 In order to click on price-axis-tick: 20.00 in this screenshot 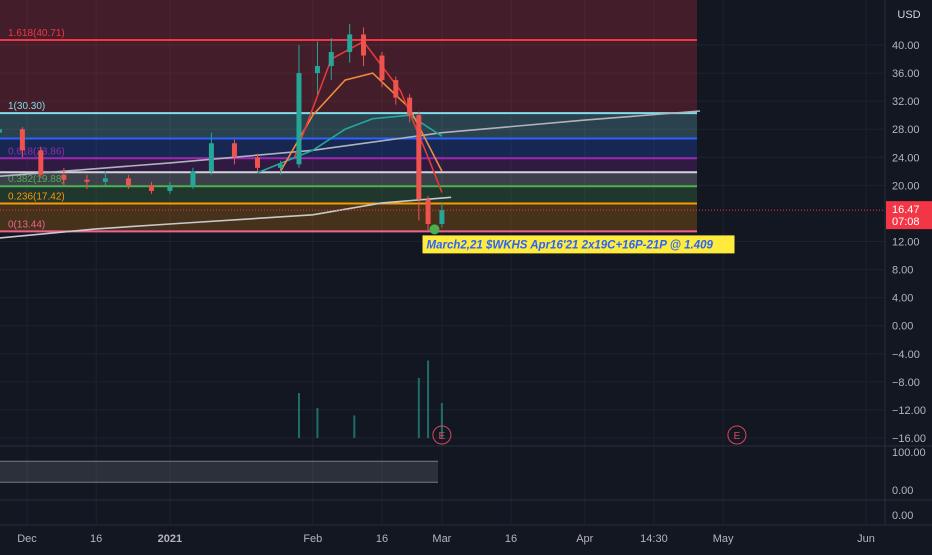, I will do `click(906, 186)`.